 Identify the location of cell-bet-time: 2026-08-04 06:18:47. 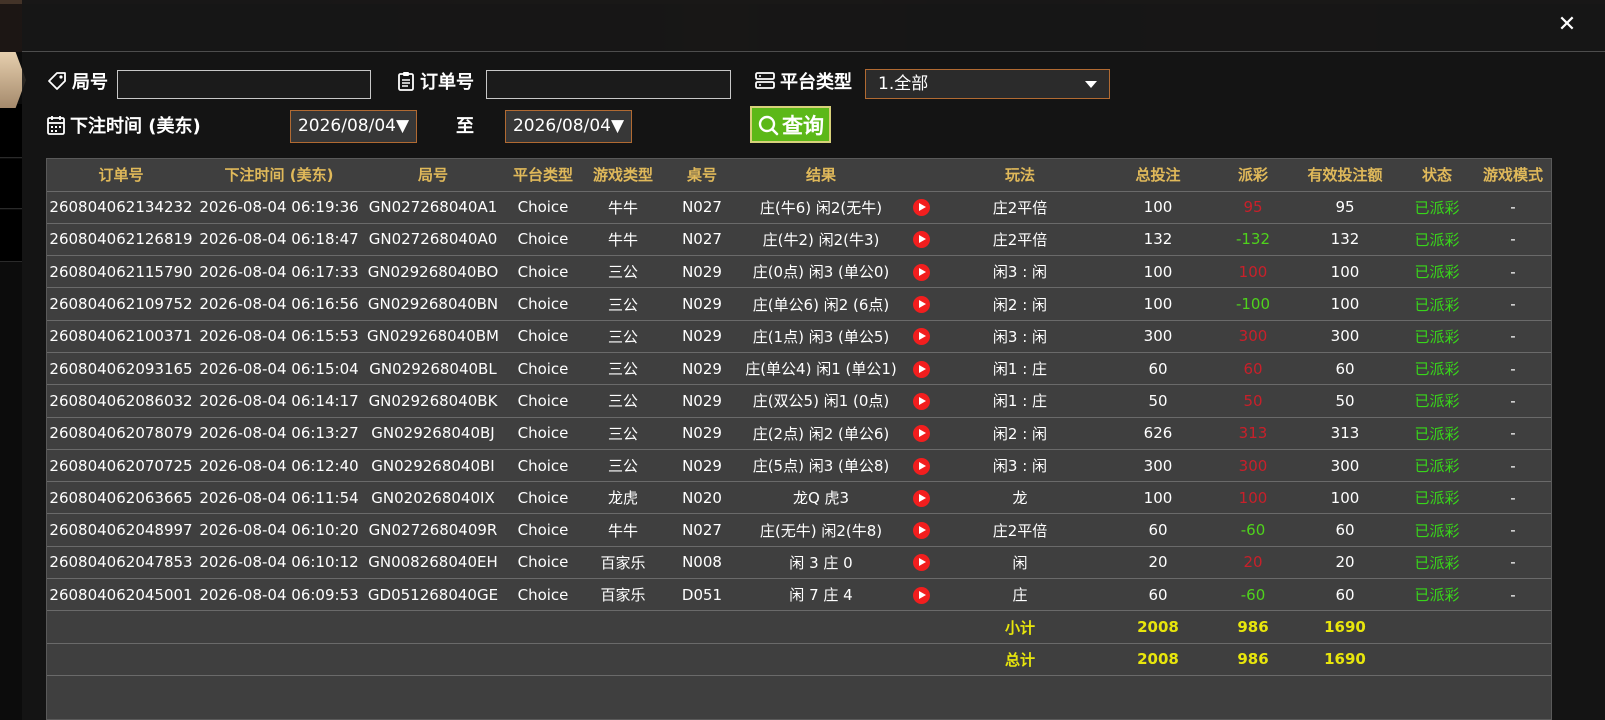
(279, 240).